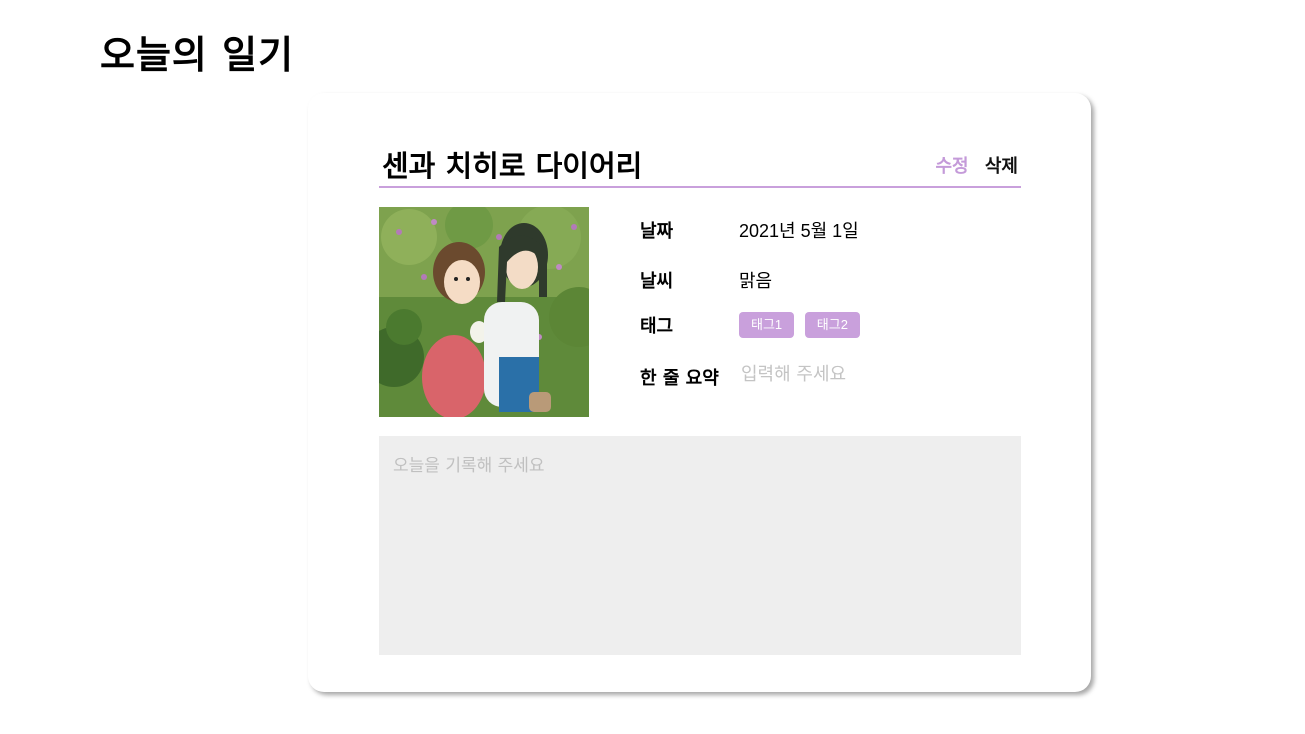 Image resolution: width=1305 pixels, height=734 pixels. What do you see at coordinates (657, 281) in the screenshot?
I see `weather-label: 날씨` at bounding box center [657, 281].